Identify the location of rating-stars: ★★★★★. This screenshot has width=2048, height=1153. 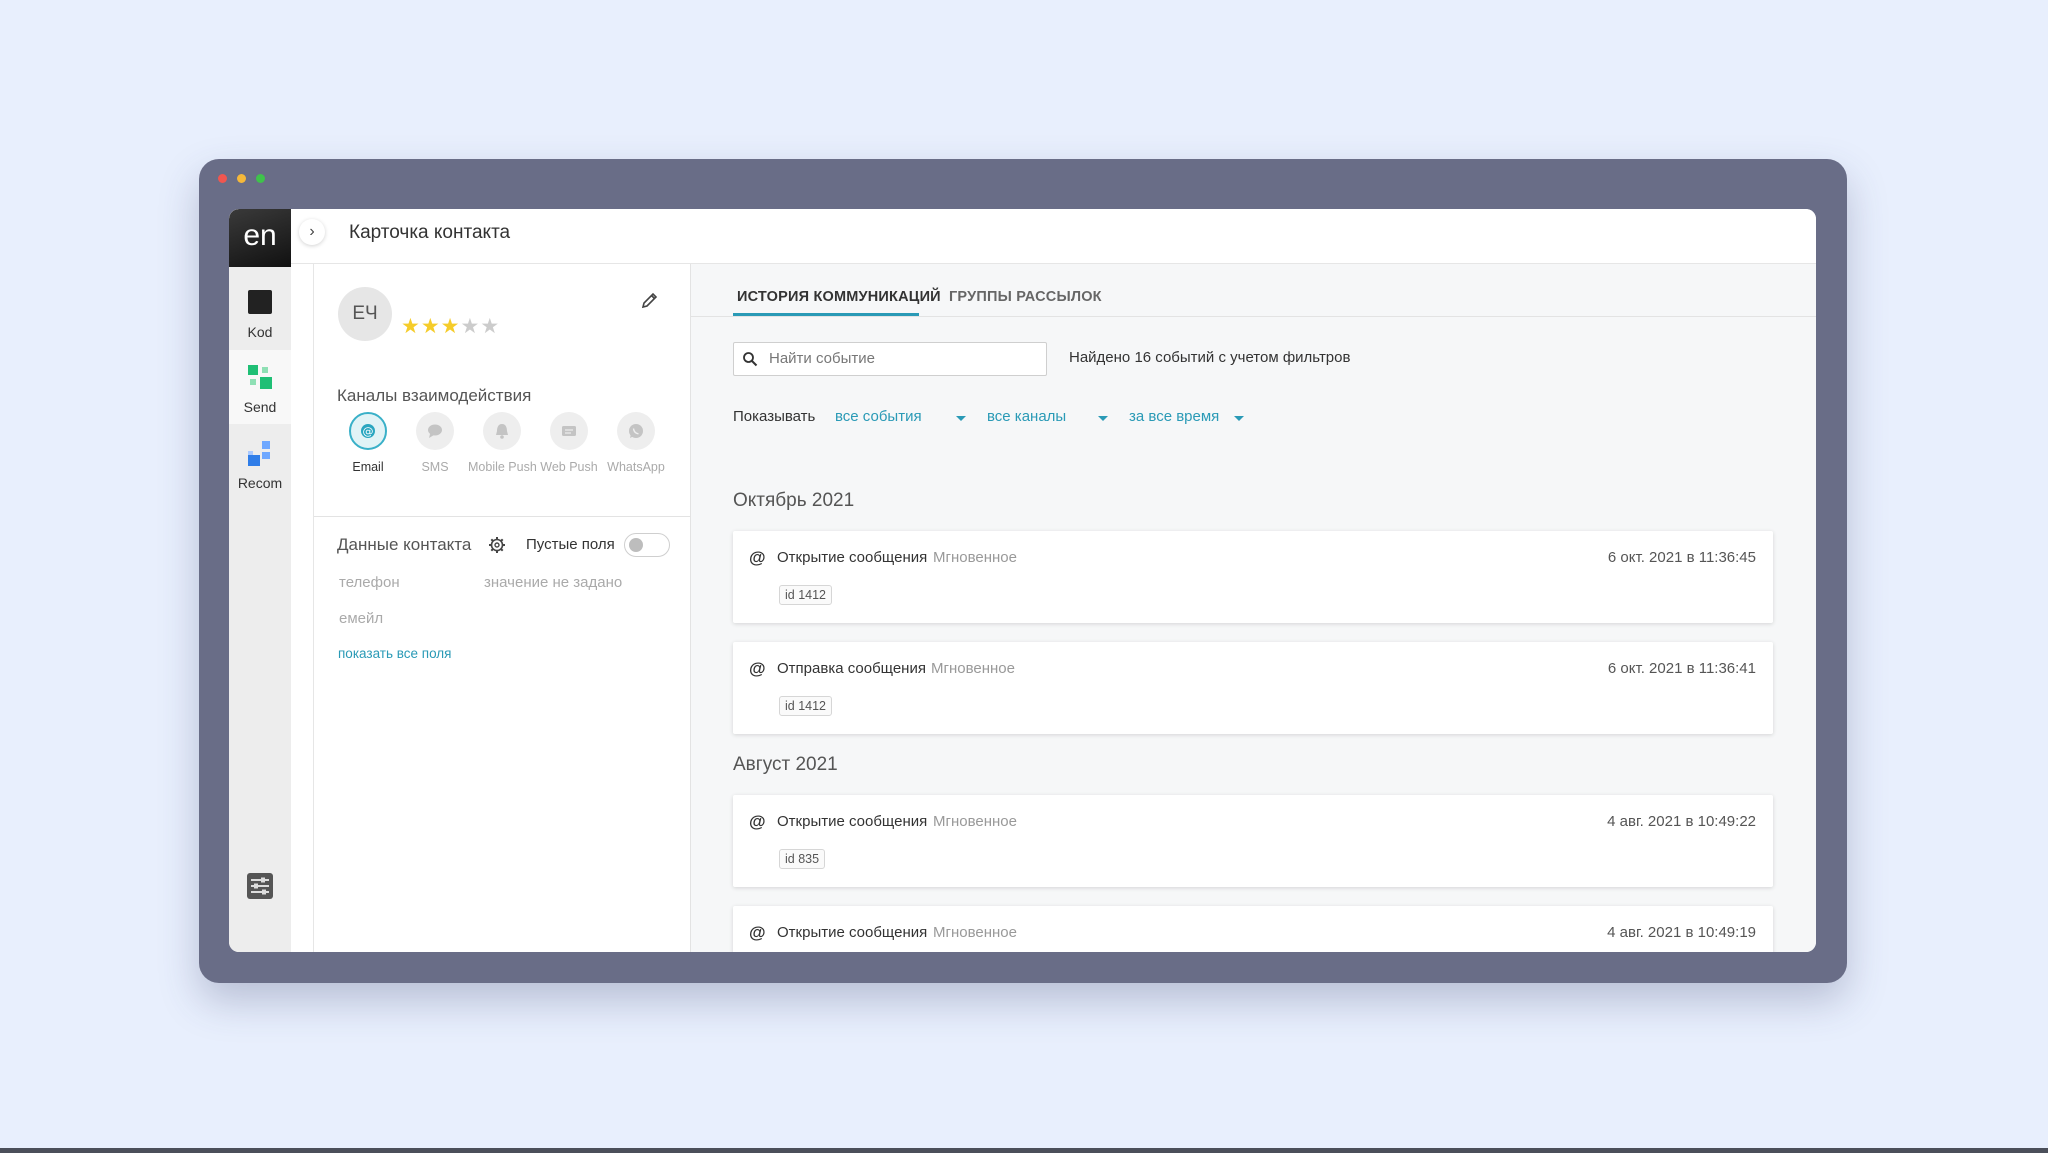
(450, 326).